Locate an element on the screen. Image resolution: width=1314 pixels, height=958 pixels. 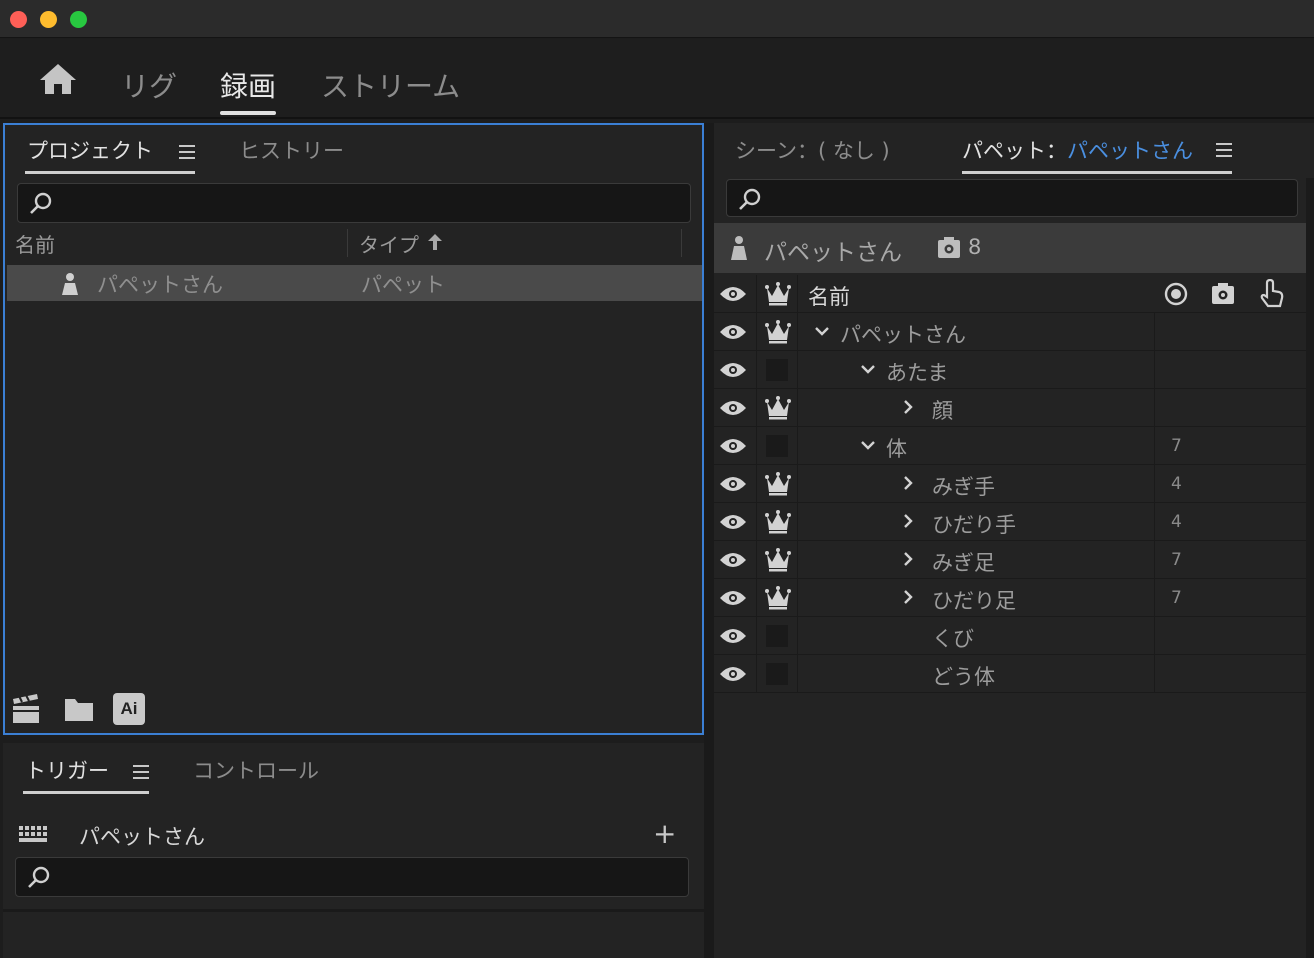
tree-row: ひだり足 7 is located at coordinates (1010, 598).